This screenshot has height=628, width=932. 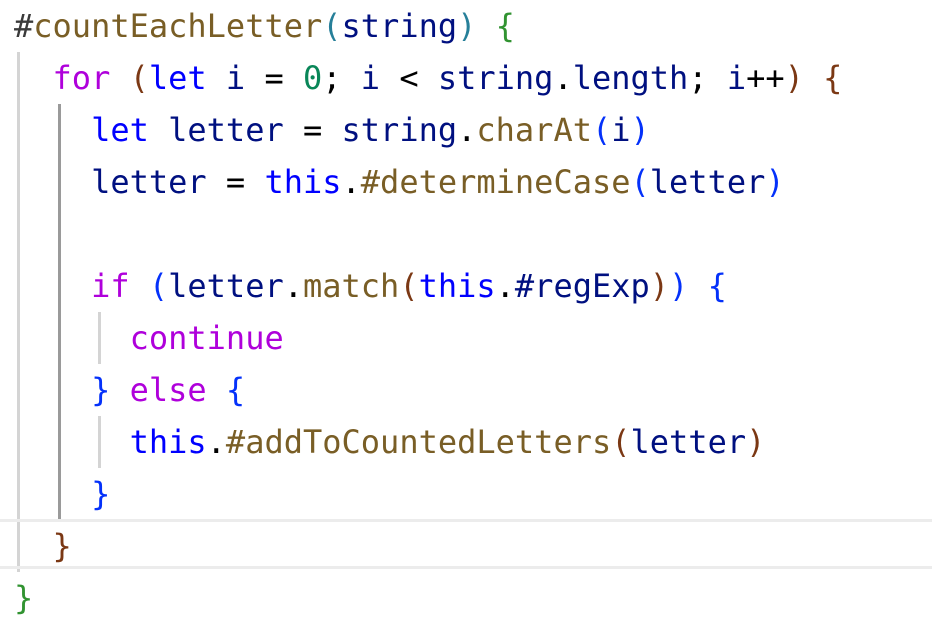 What do you see at coordinates (466, 338) in the screenshot?
I see `code-line: continue` at bounding box center [466, 338].